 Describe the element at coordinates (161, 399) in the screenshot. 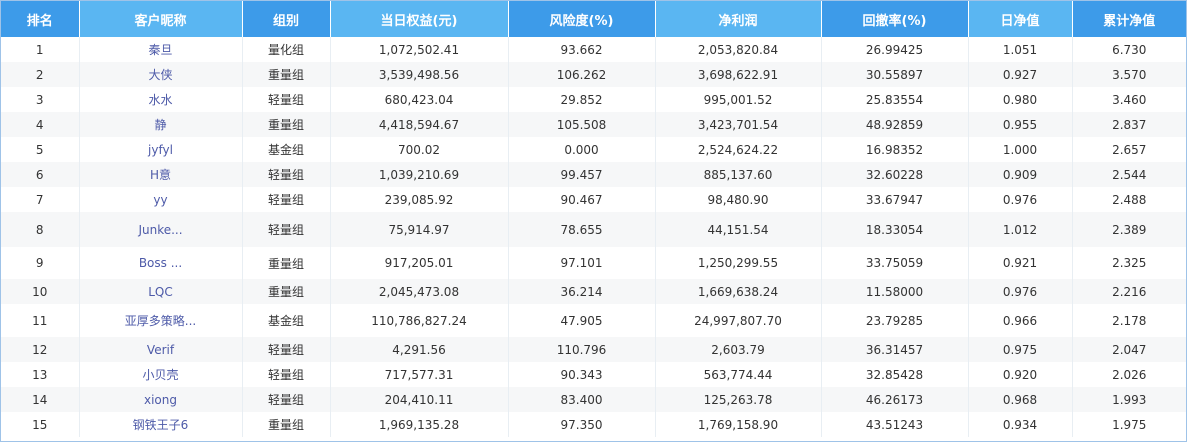

I see `cell-nickname: xiong` at that location.